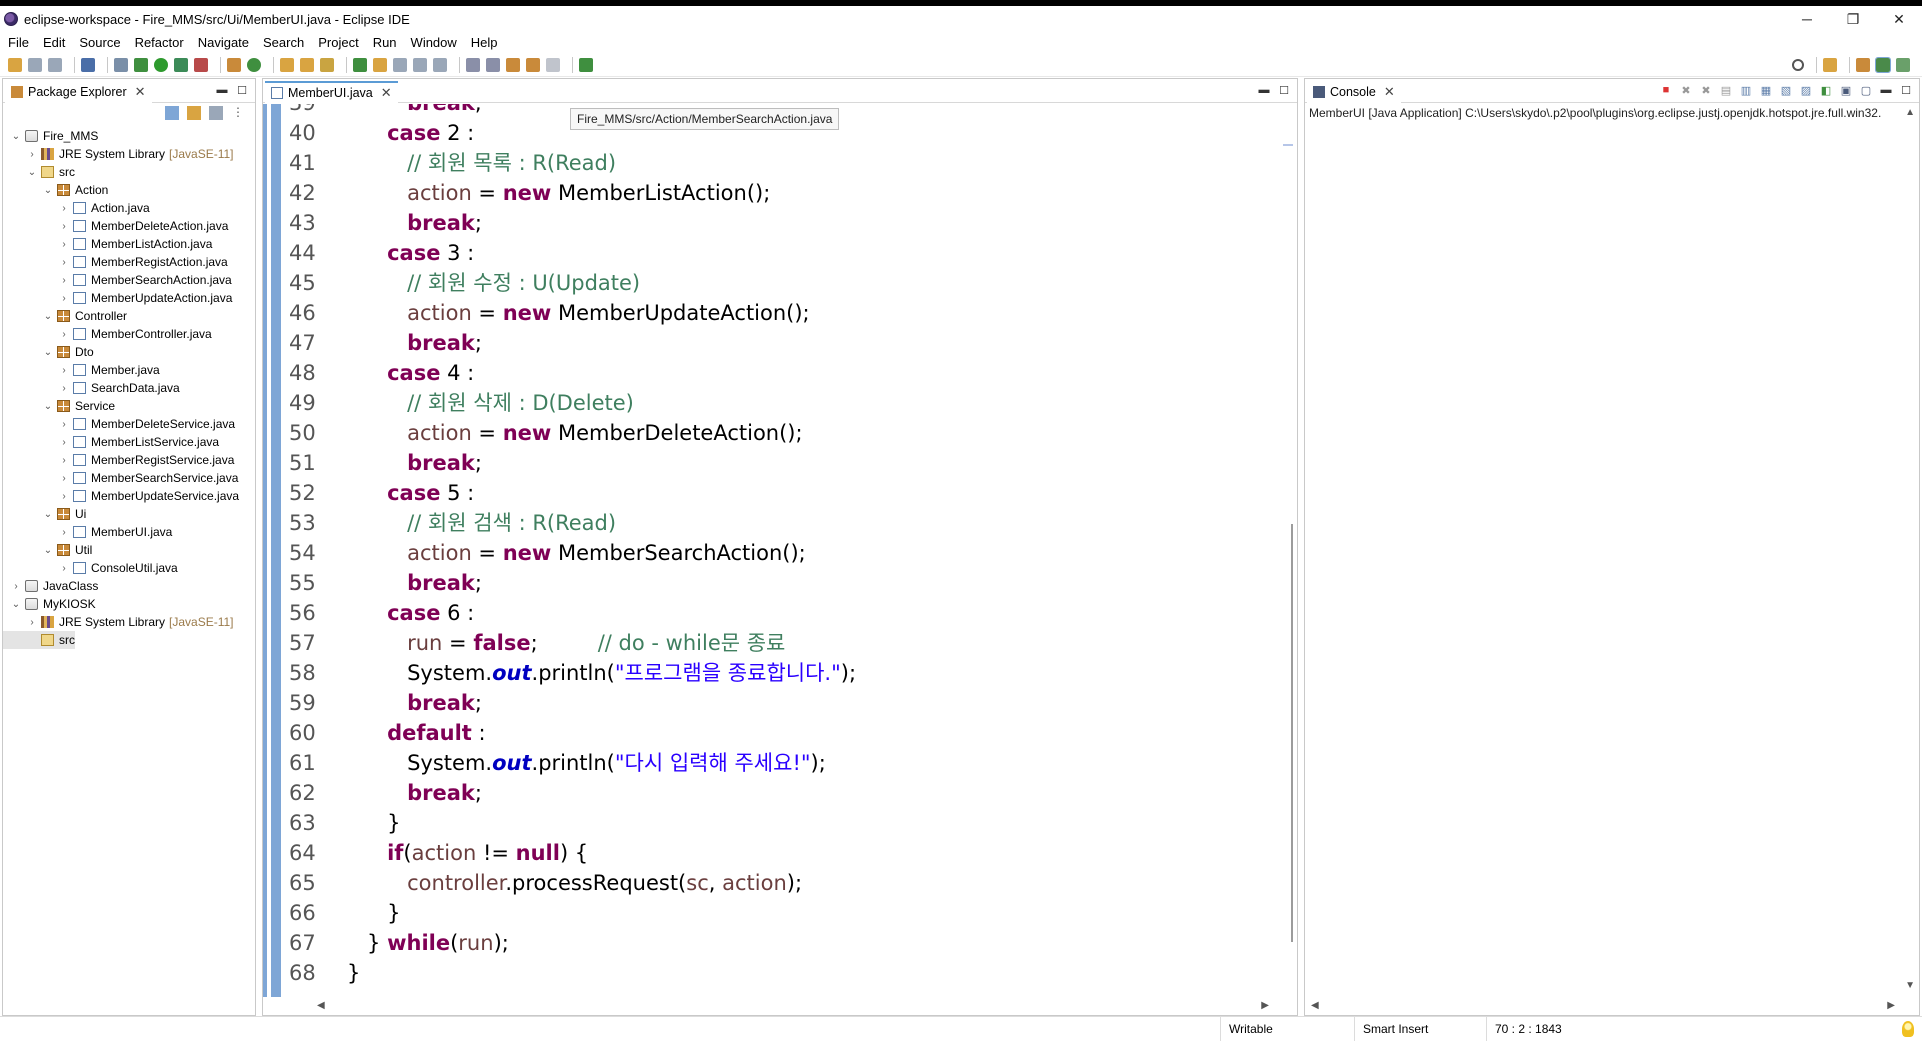 This screenshot has width=1922, height=1041. Describe the element at coordinates (76, 208) in the screenshot. I see `tree-item: › Action.java` at that location.